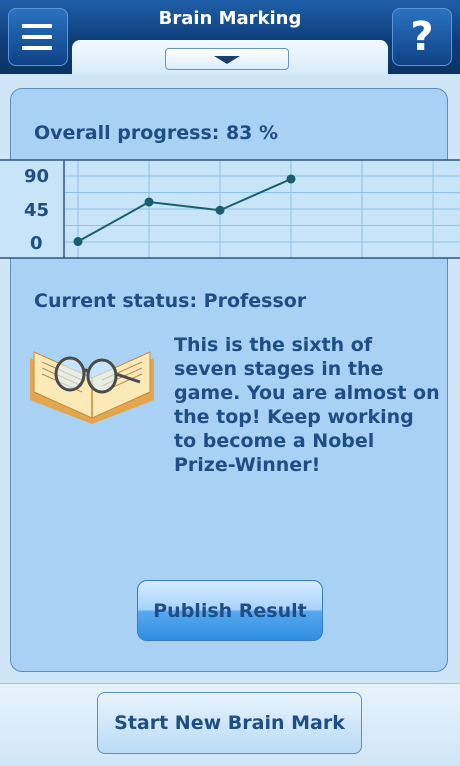  What do you see at coordinates (230, 610) in the screenshot?
I see `publish-result-button: Publish Result` at bounding box center [230, 610].